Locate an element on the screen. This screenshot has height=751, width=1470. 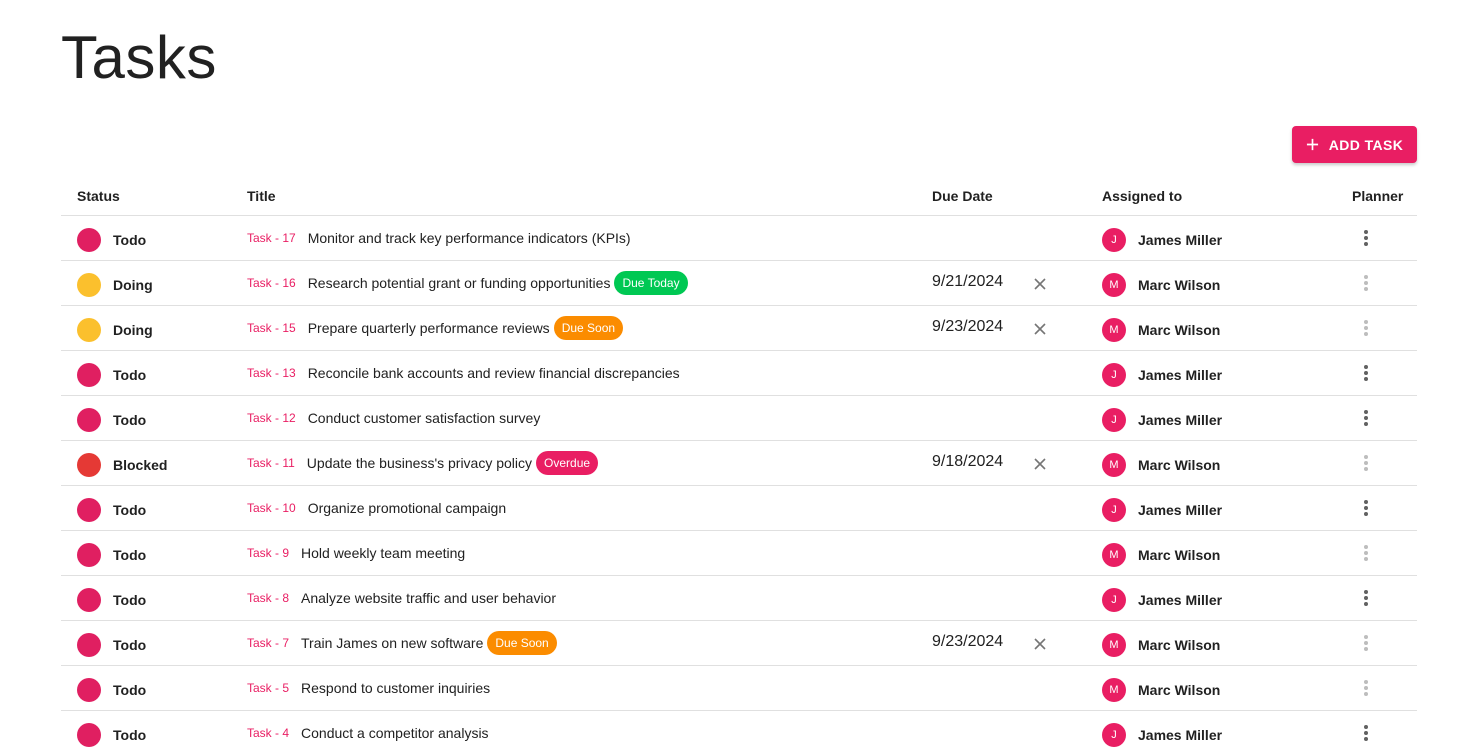
task-id: Task - 8 is located at coordinates (268, 598).